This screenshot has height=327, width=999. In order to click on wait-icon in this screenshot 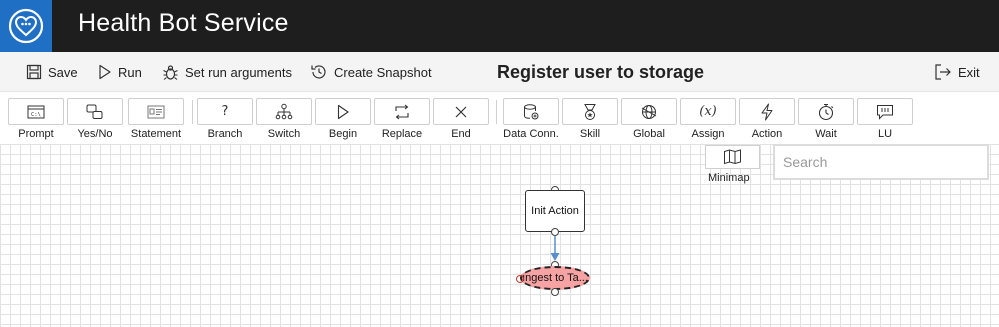, I will do `click(826, 111)`.